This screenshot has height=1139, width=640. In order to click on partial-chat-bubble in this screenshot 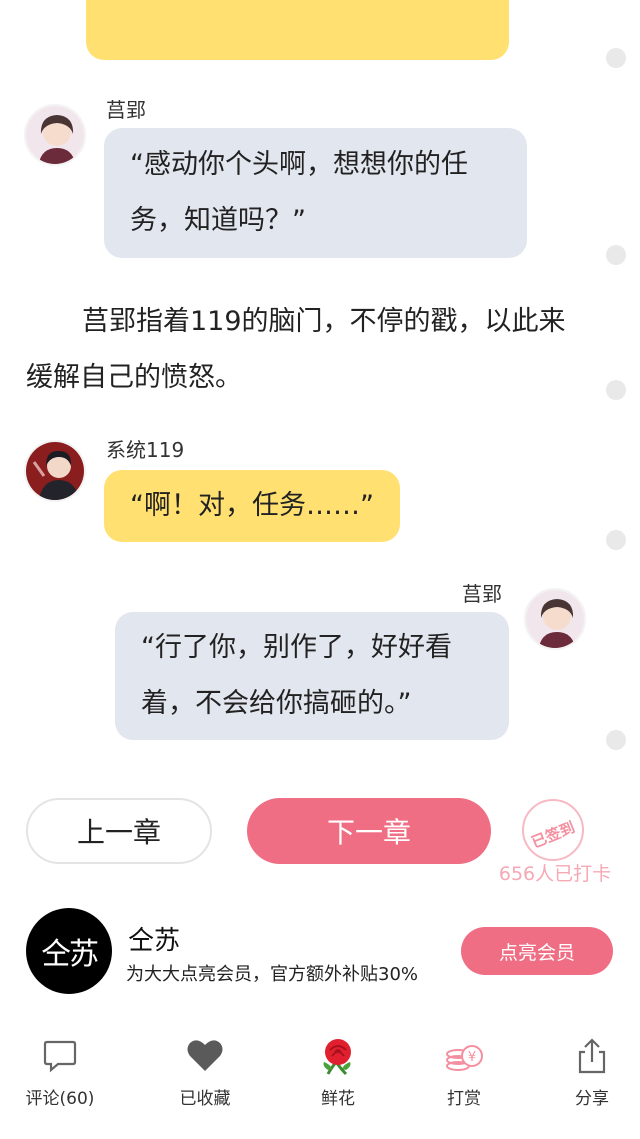, I will do `click(297, 30)`.